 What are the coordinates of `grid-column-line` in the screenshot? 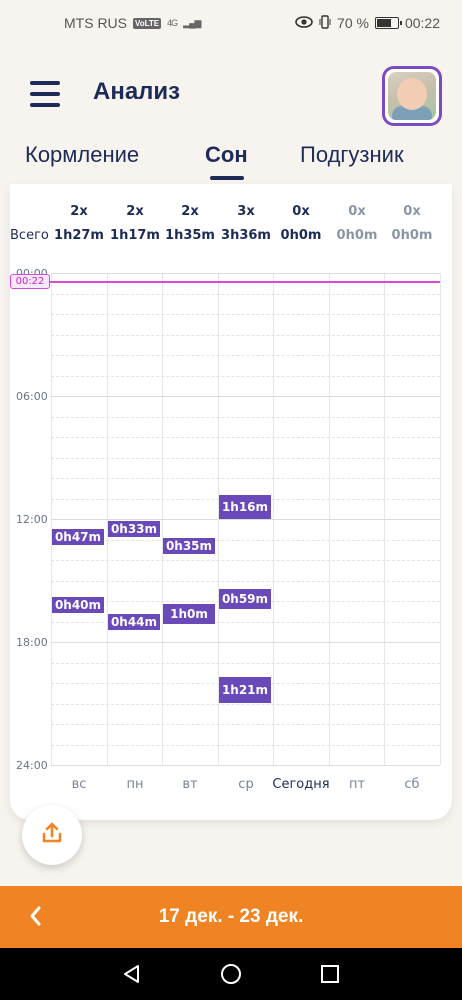 It's located at (440, 519).